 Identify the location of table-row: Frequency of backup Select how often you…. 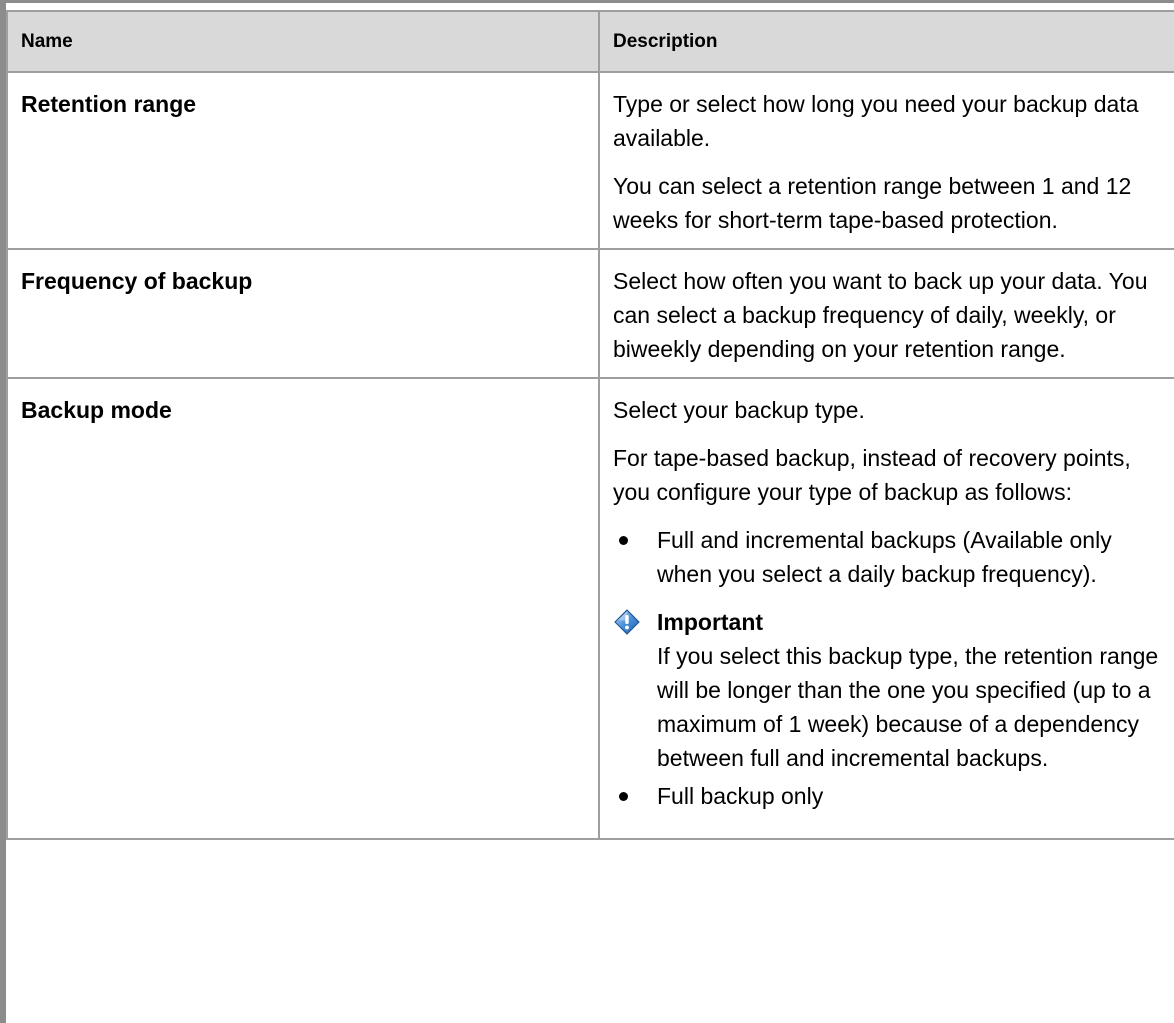
(590, 313).